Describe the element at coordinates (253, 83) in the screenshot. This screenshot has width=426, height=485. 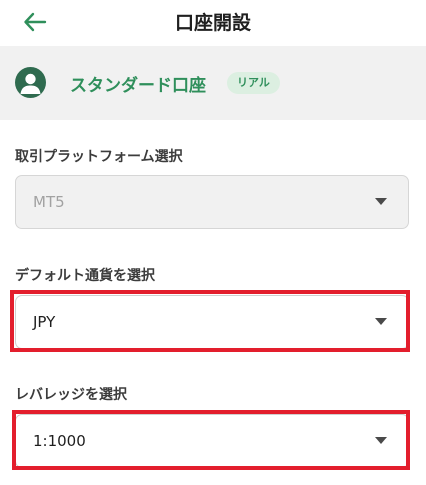
I see `status-badge: リアル` at that location.